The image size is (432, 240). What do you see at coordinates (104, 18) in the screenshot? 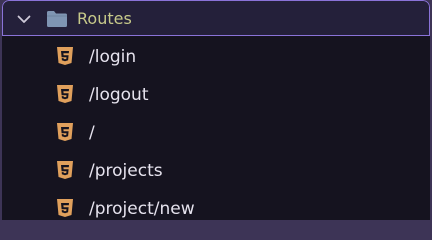
I see `folder-label: Routes` at bounding box center [104, 18].